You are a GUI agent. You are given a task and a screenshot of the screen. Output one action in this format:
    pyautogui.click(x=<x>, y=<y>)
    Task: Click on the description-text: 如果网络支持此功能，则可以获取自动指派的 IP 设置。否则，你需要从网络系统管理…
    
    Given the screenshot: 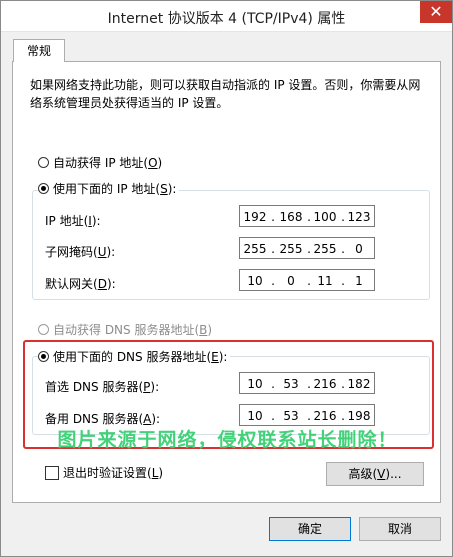 What is the action you would take?
    pyautogui.click(x=225, y=94)
    